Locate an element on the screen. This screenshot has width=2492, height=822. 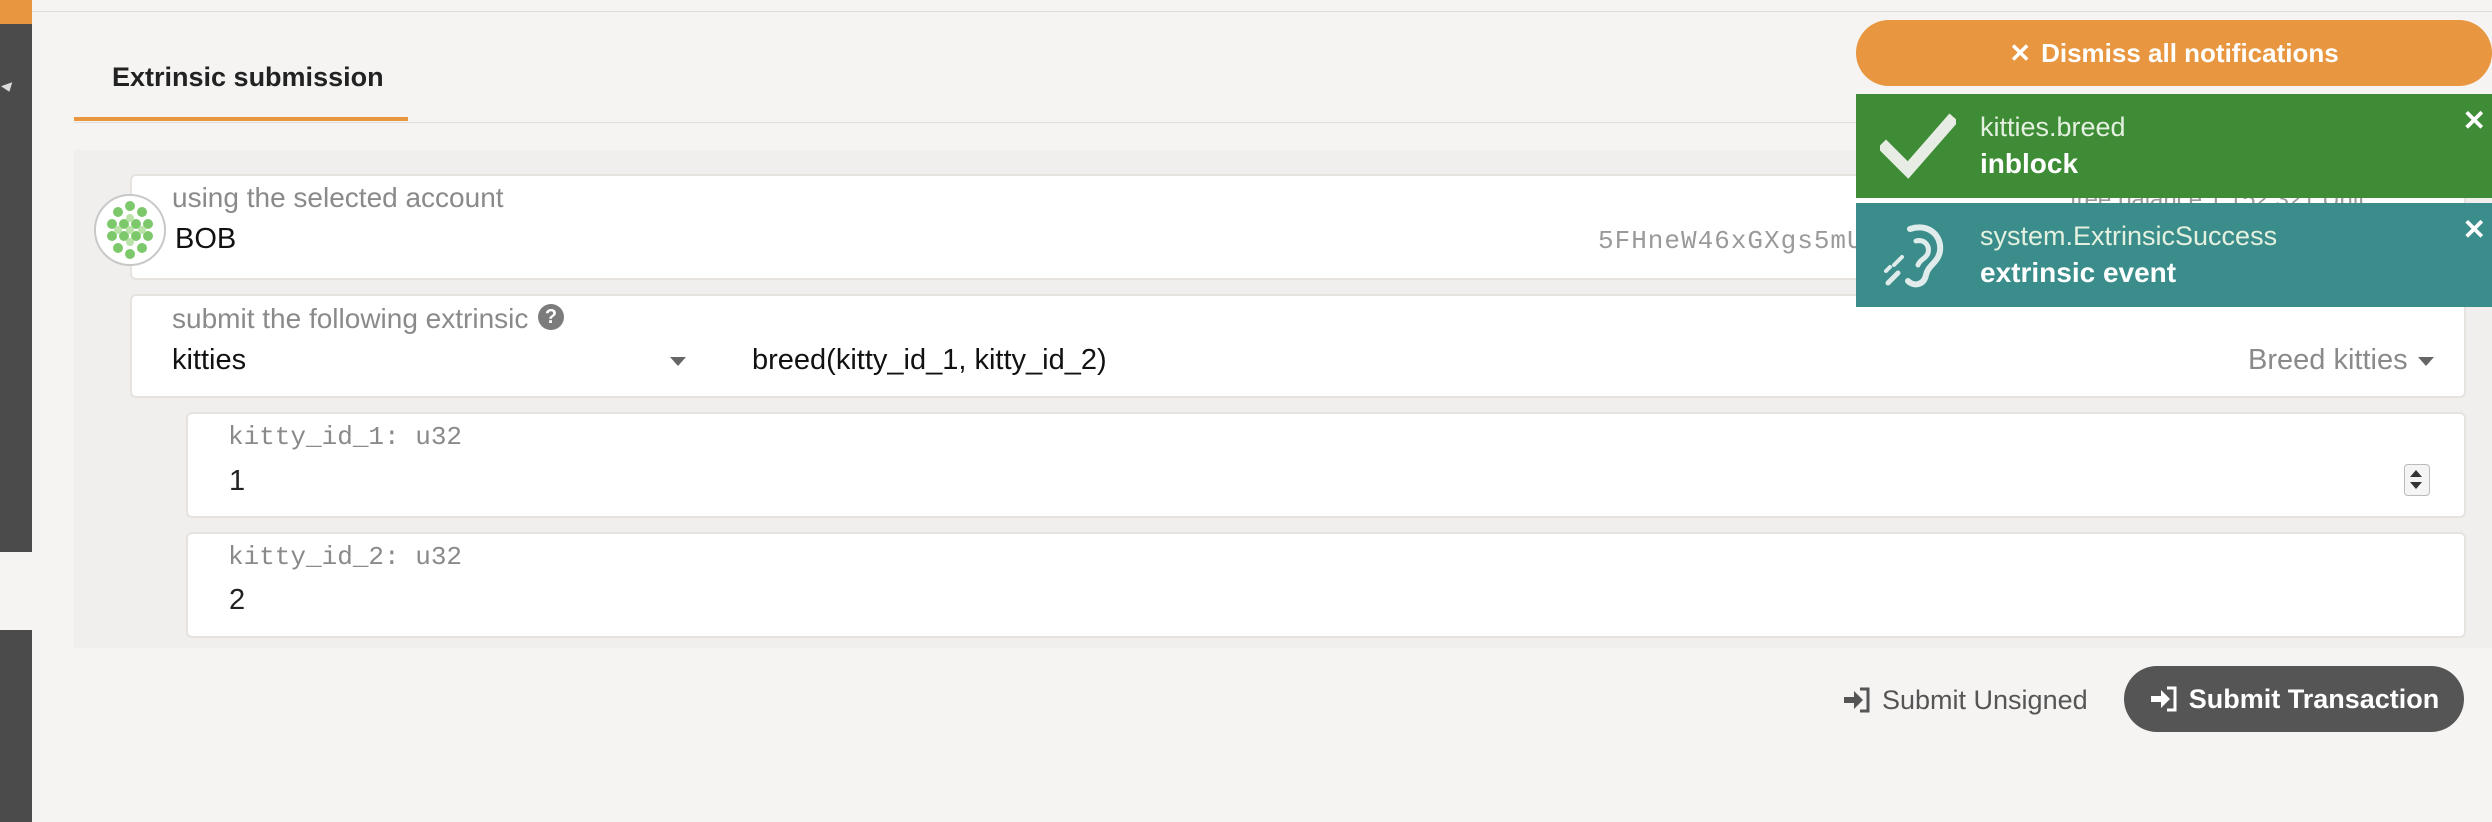
sidebar-upper is located at coordinates (16, 276).